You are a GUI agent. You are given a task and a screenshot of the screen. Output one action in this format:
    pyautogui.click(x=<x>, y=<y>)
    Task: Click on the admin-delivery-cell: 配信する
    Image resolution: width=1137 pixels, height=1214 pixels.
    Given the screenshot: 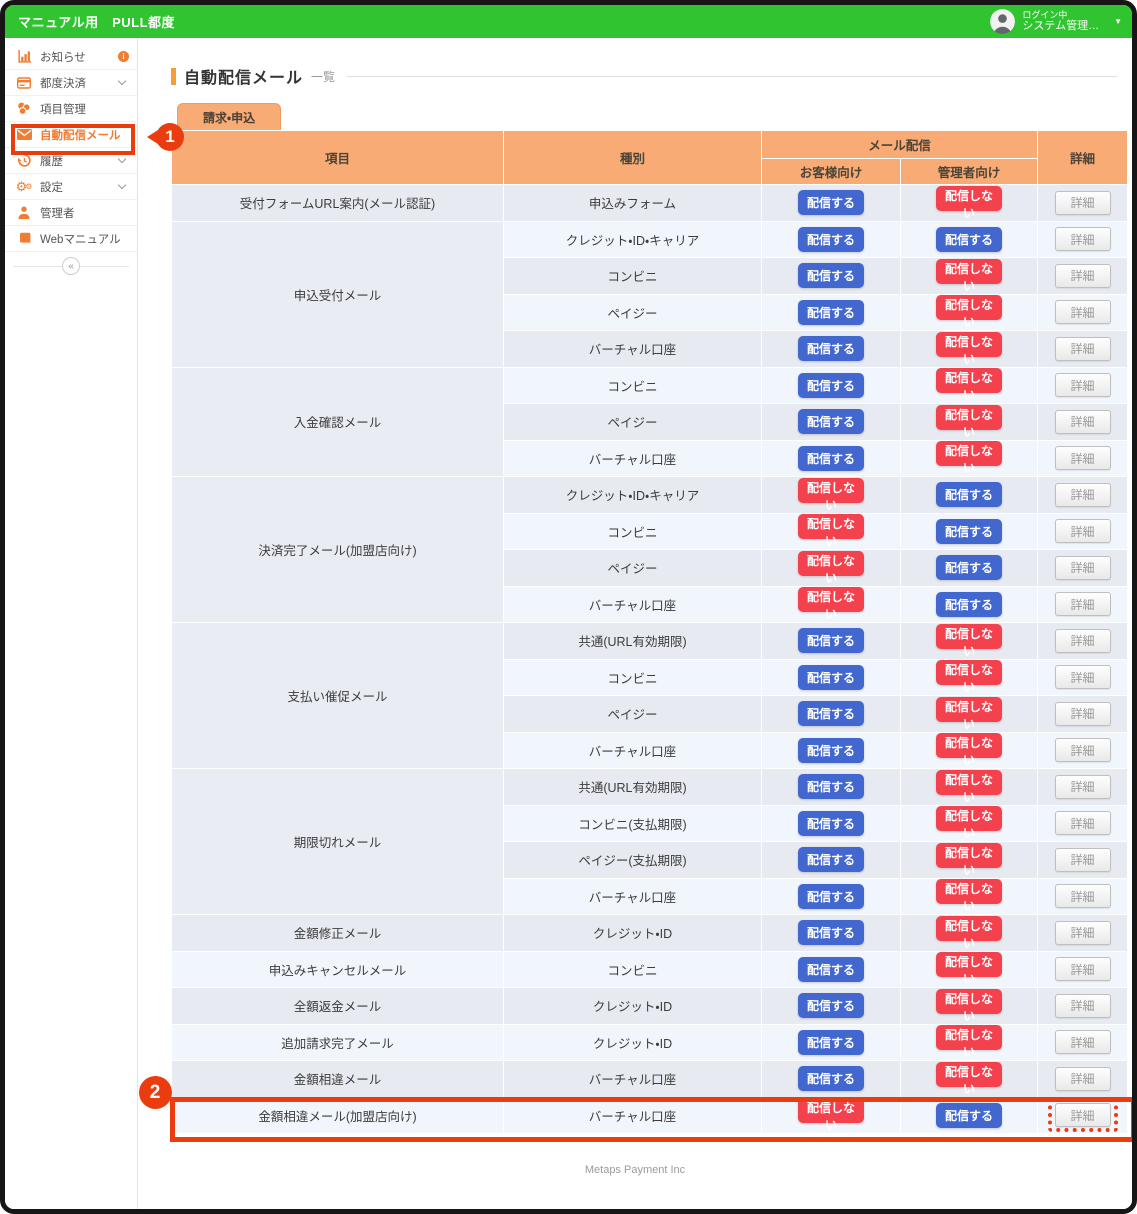 What is the action you would take?
    pyautogui.click(x=969, y=495)
    